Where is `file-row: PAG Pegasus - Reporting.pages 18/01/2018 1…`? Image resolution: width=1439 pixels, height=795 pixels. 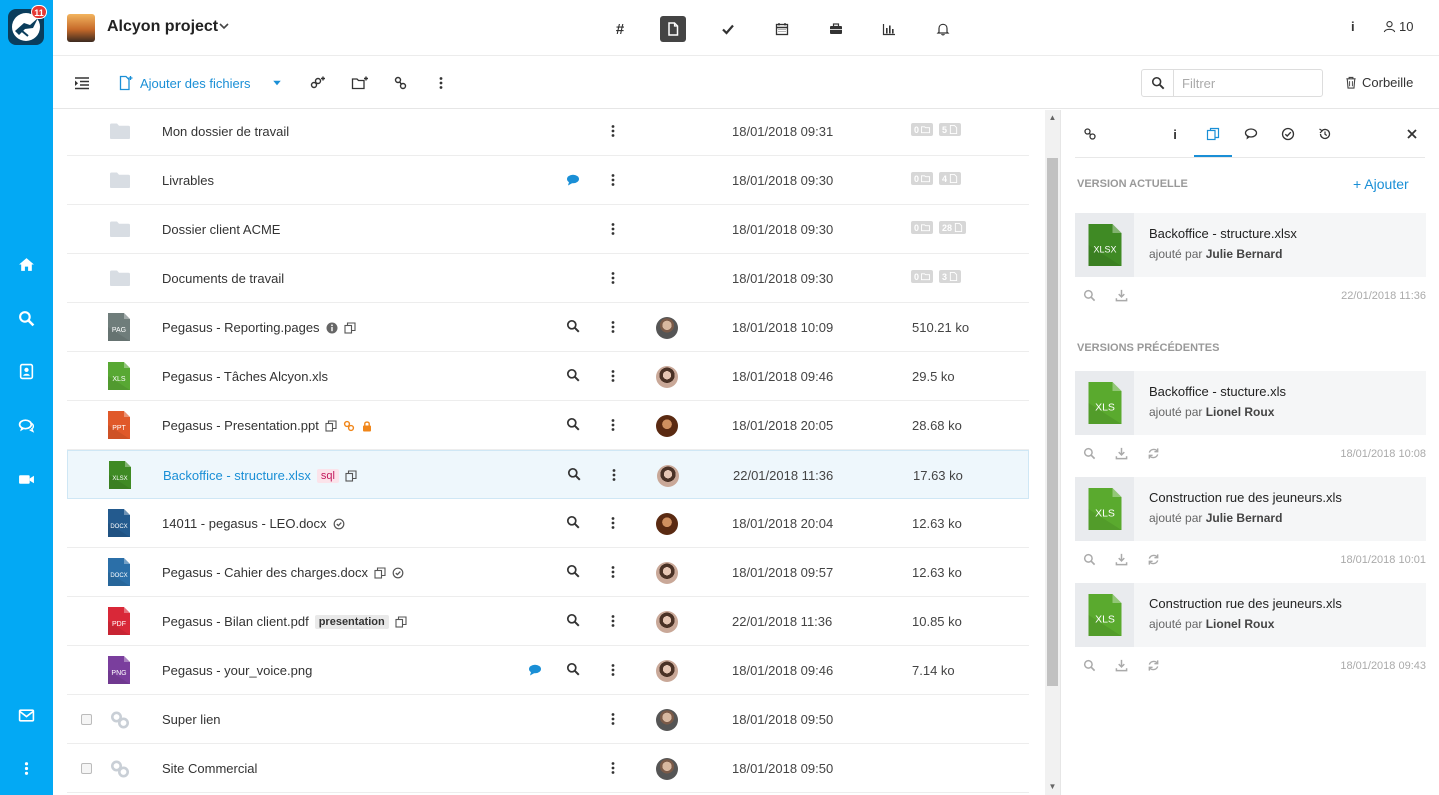 file-row: PAG Pegasus - Reporting.pages 18/01/2018 1… is located at coordinates (548, 327).